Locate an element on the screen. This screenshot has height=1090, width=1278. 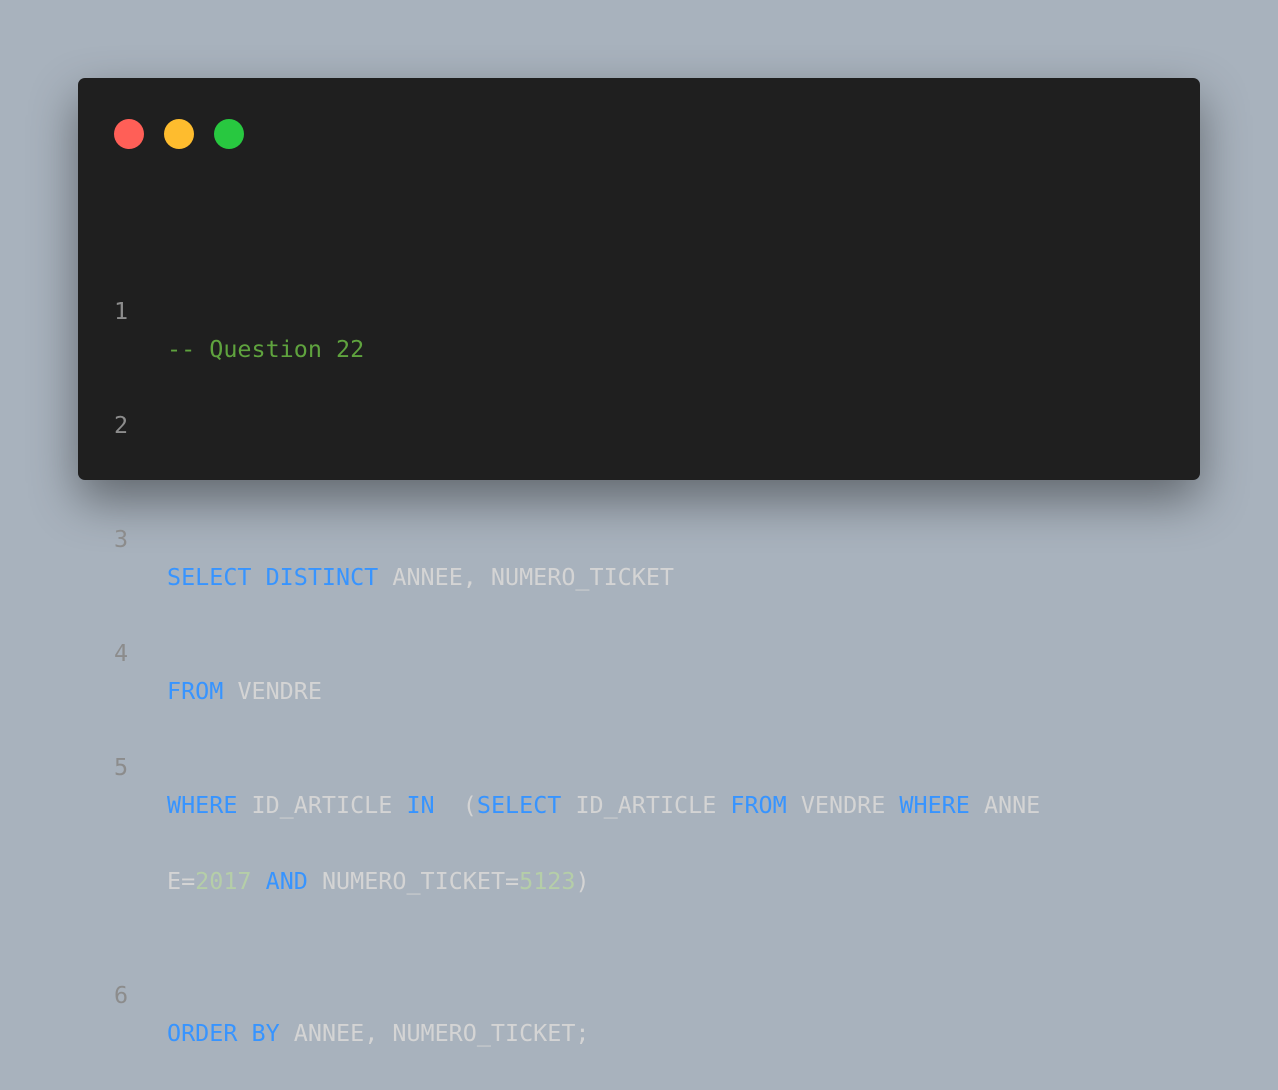
code-line-5-wrap: E=2017 AND NUMERO_TICKET=5123) is located at coordinates (639, 859).